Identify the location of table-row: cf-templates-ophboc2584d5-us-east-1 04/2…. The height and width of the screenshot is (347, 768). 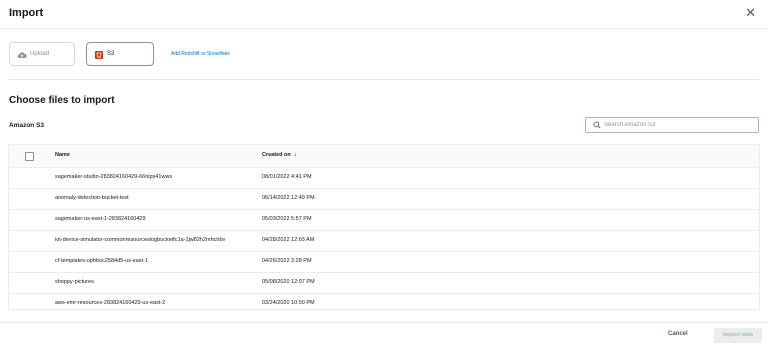
(384, 262).